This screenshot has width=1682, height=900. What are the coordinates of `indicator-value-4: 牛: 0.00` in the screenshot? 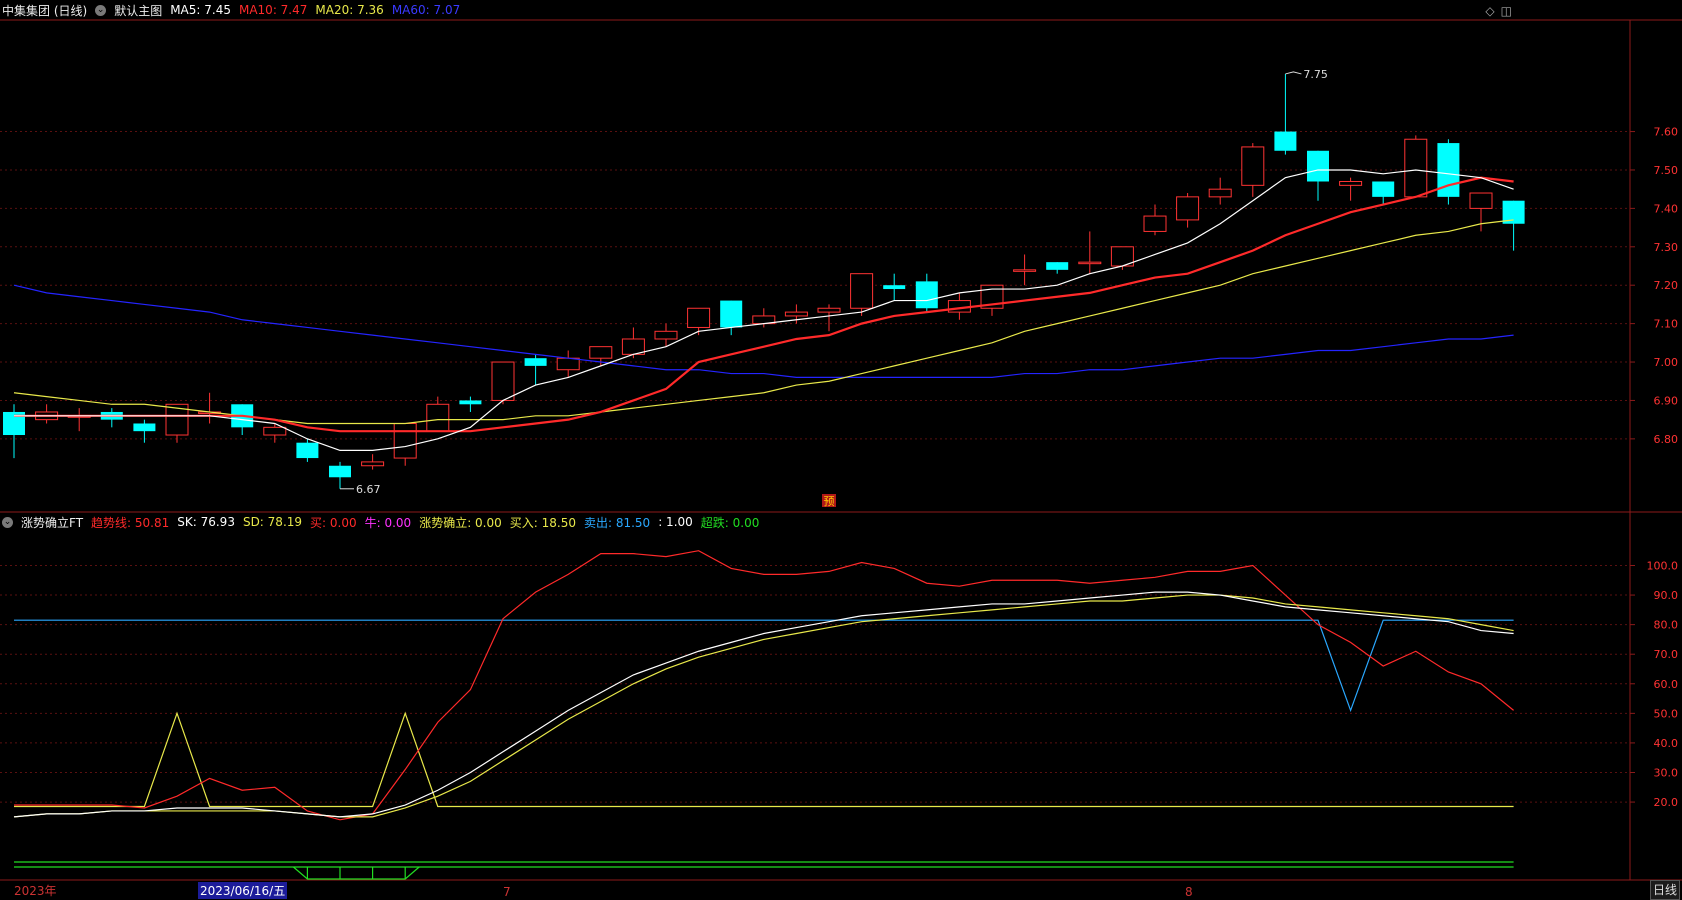 It's located at (388, 522).